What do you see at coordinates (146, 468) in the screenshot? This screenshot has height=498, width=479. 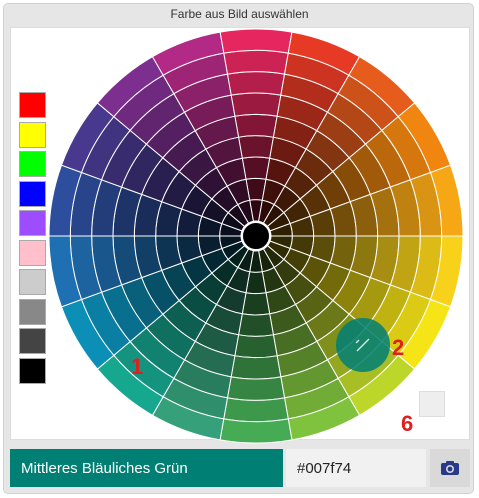 I see `color-name-field: Mittleres Bläuliches Grün` at bounding box center [146, 468].